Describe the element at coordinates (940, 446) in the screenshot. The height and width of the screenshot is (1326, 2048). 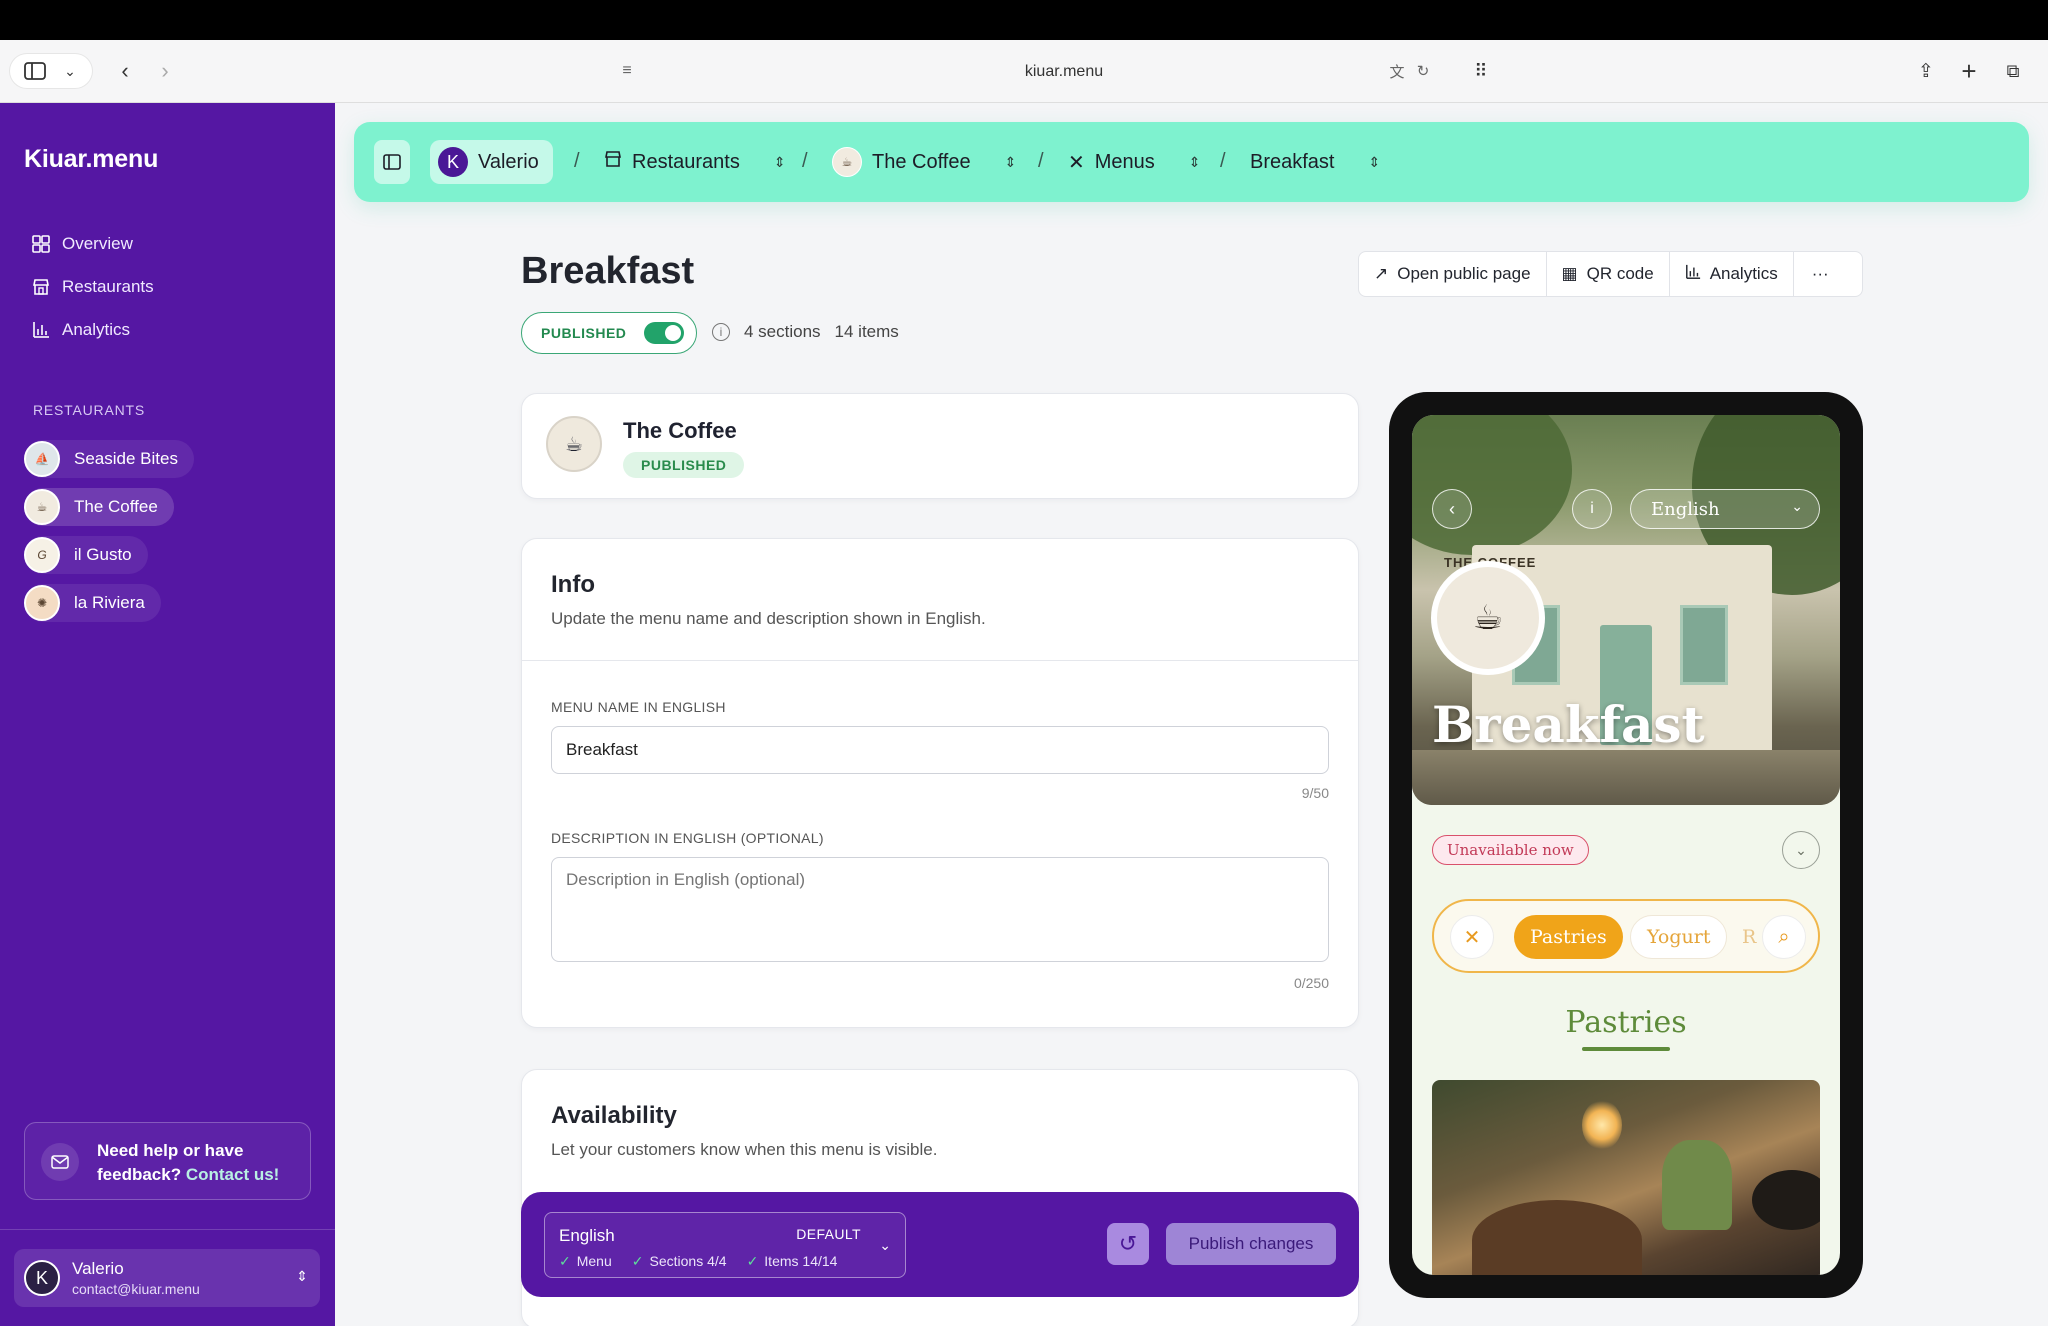
I see `restaurant-card: ☕ The Coffee PUBLISHED` at that location.